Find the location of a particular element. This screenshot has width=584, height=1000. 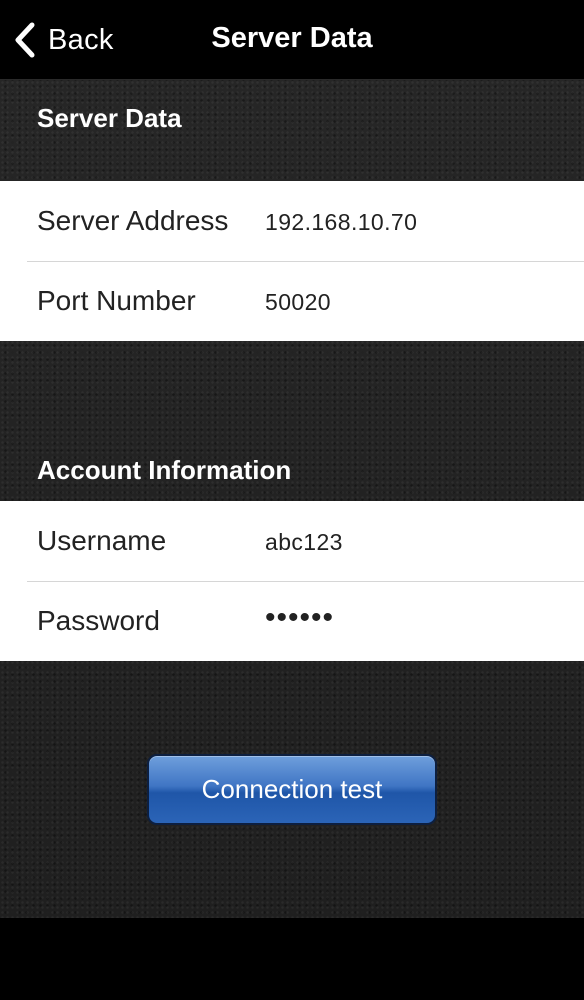

port-number-row: Port Number 50020 is located at coordinates (292, 301).